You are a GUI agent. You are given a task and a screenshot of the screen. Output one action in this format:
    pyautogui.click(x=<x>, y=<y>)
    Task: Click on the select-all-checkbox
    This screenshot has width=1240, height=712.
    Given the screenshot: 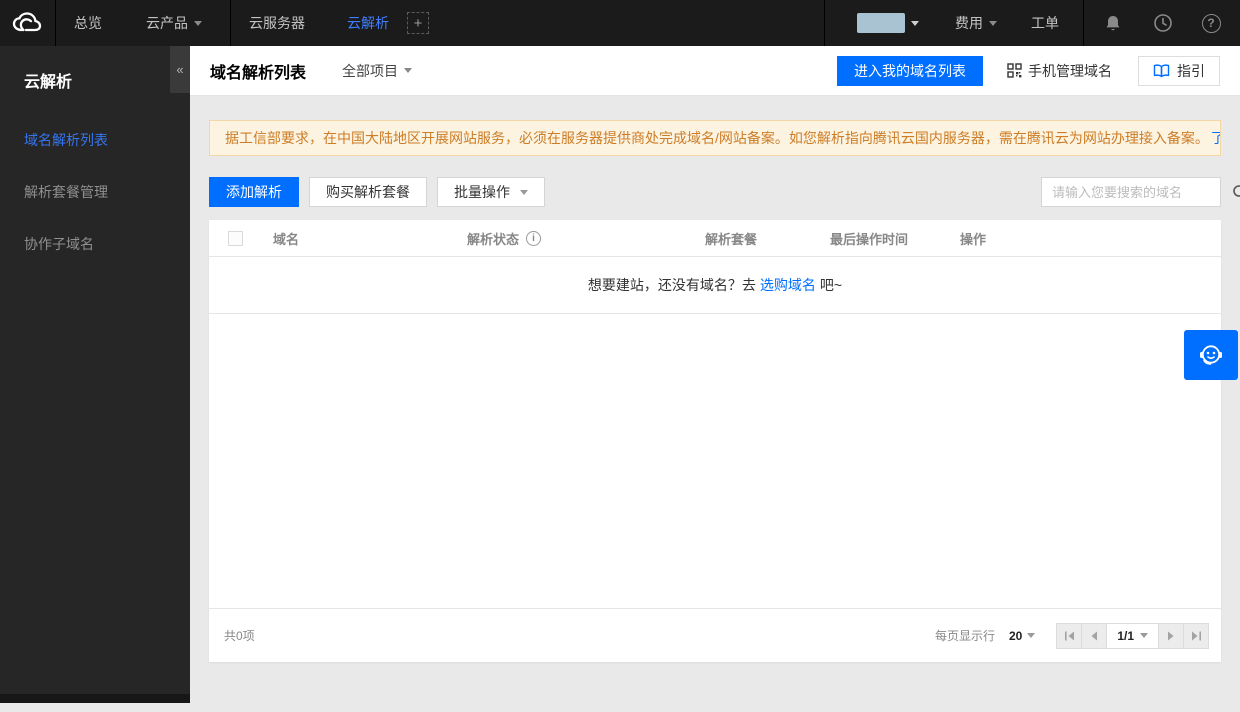 What is the action you would take?
    pyautogui.click(x=235, y=238)
    